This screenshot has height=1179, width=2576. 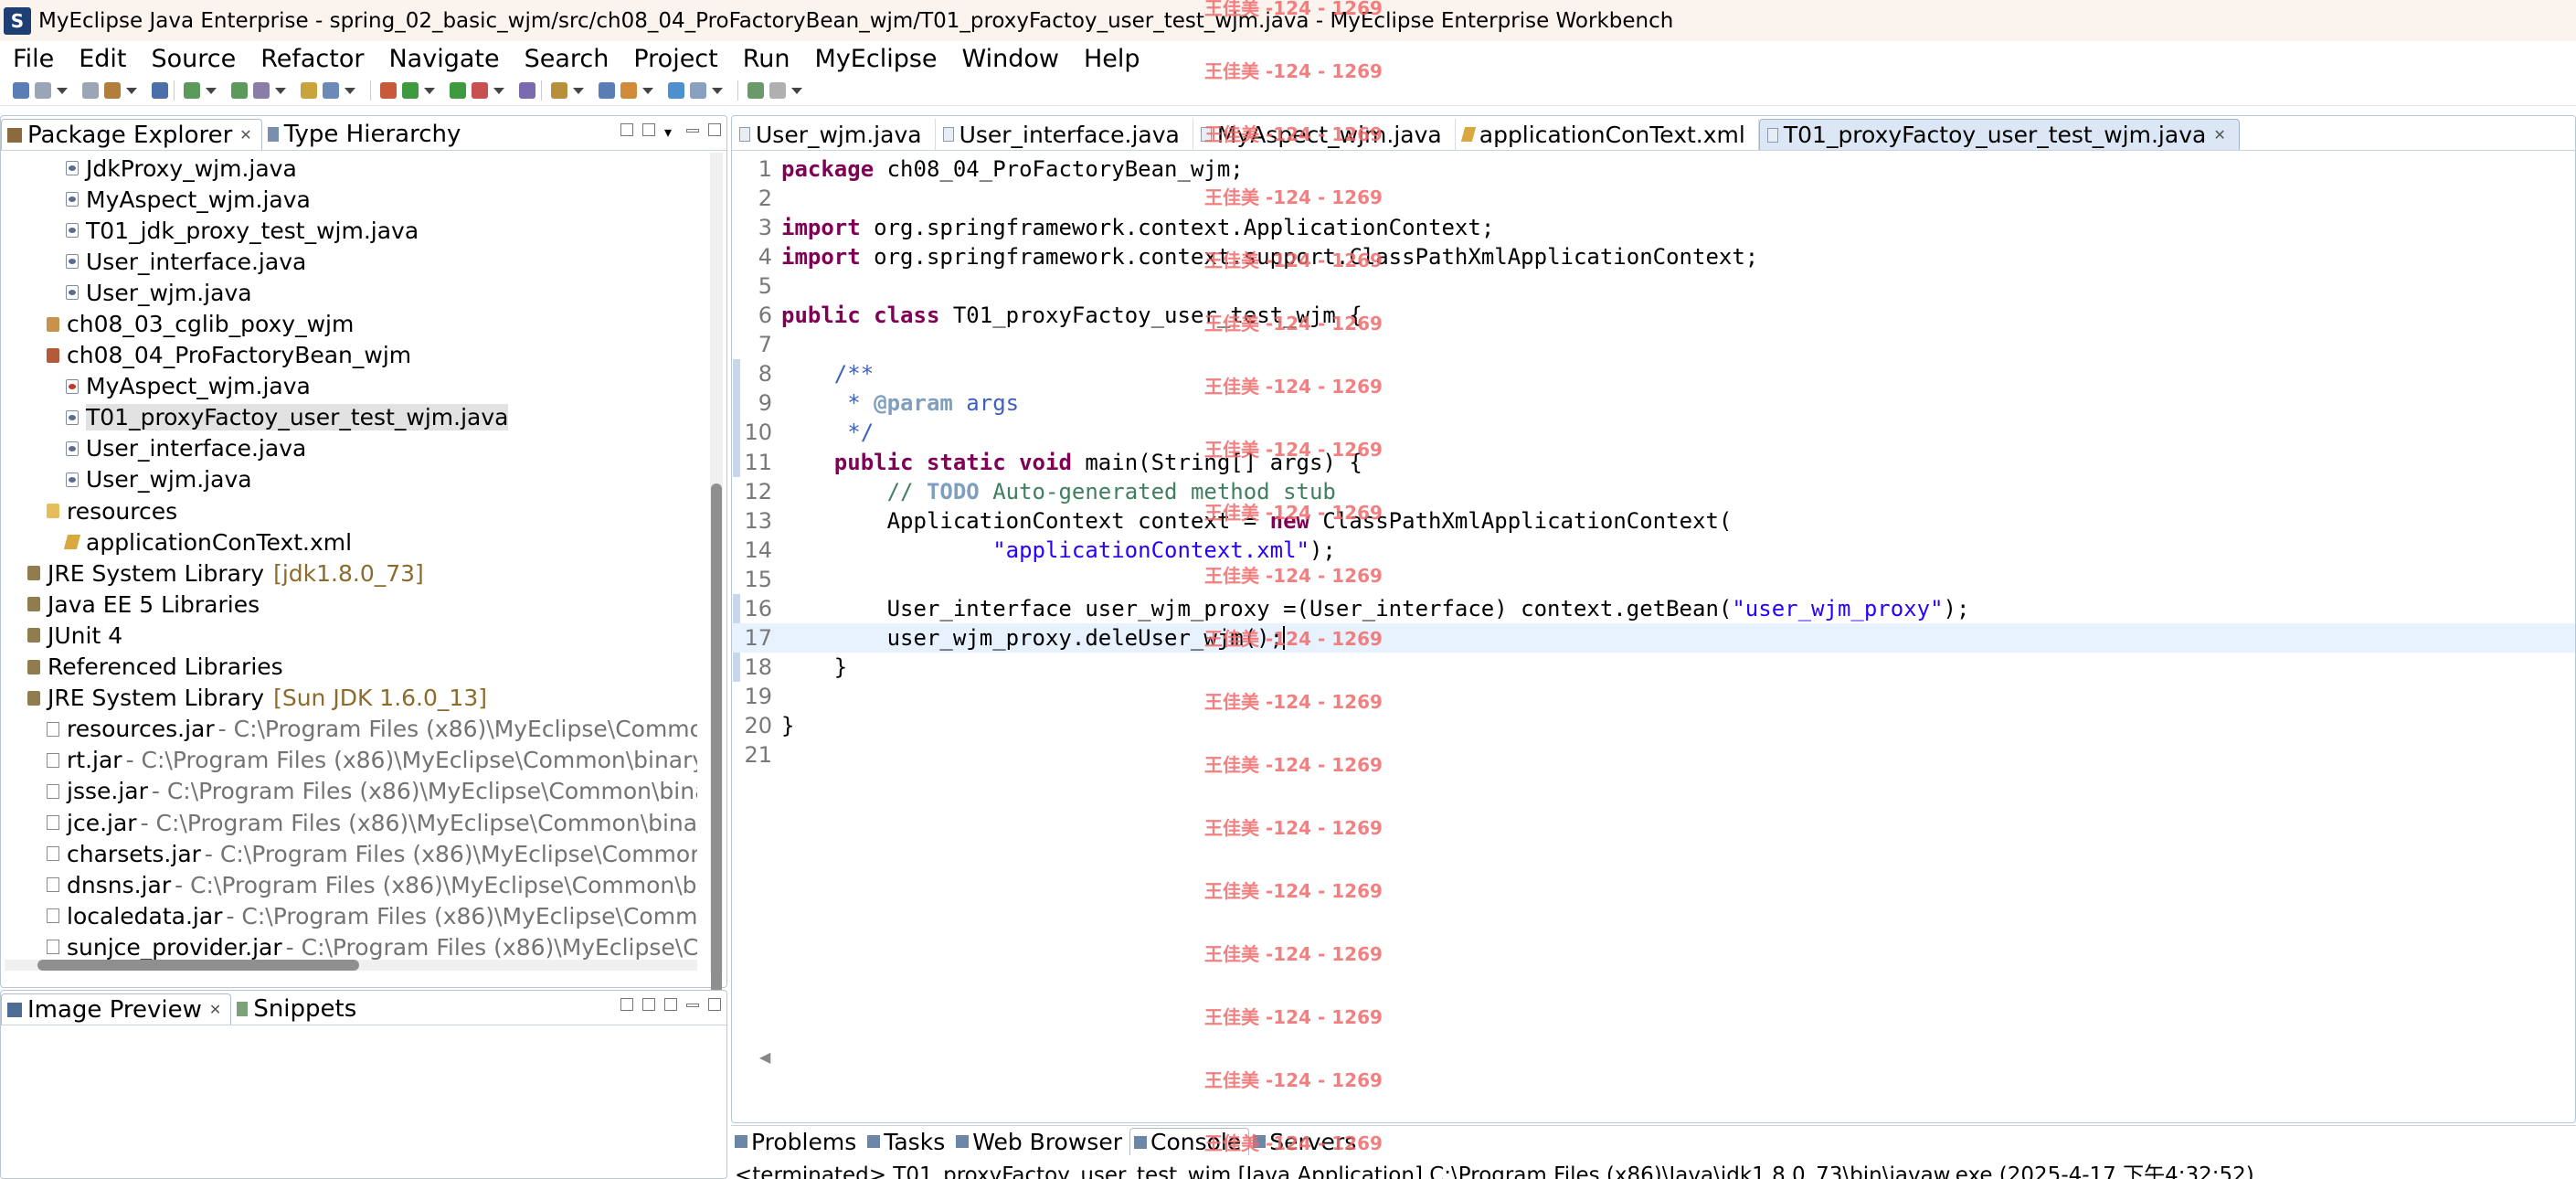 What do you see at coordinates (351, 448) in the screenshot?
I see `tree-item: User_interface.java` at bounding box center [351, 448].